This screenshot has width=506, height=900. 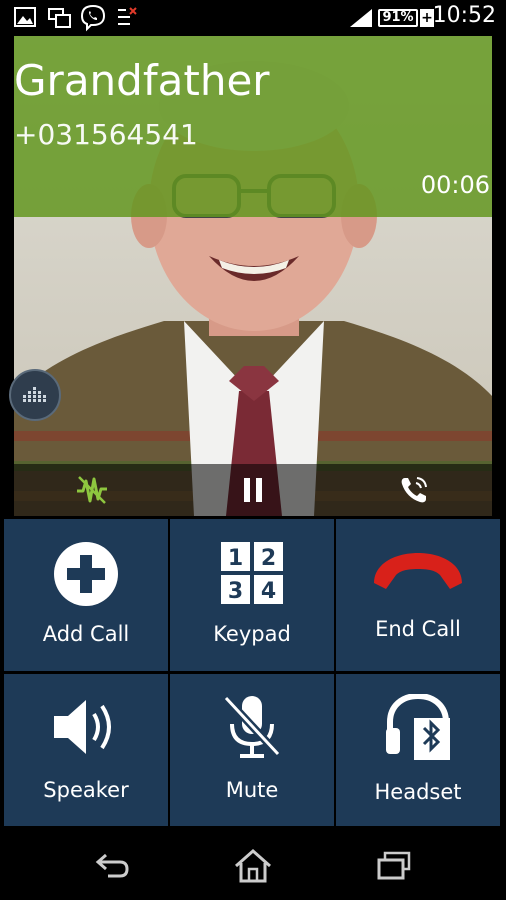 I want to click on equalizer-icon, so click(x=34, y=394).